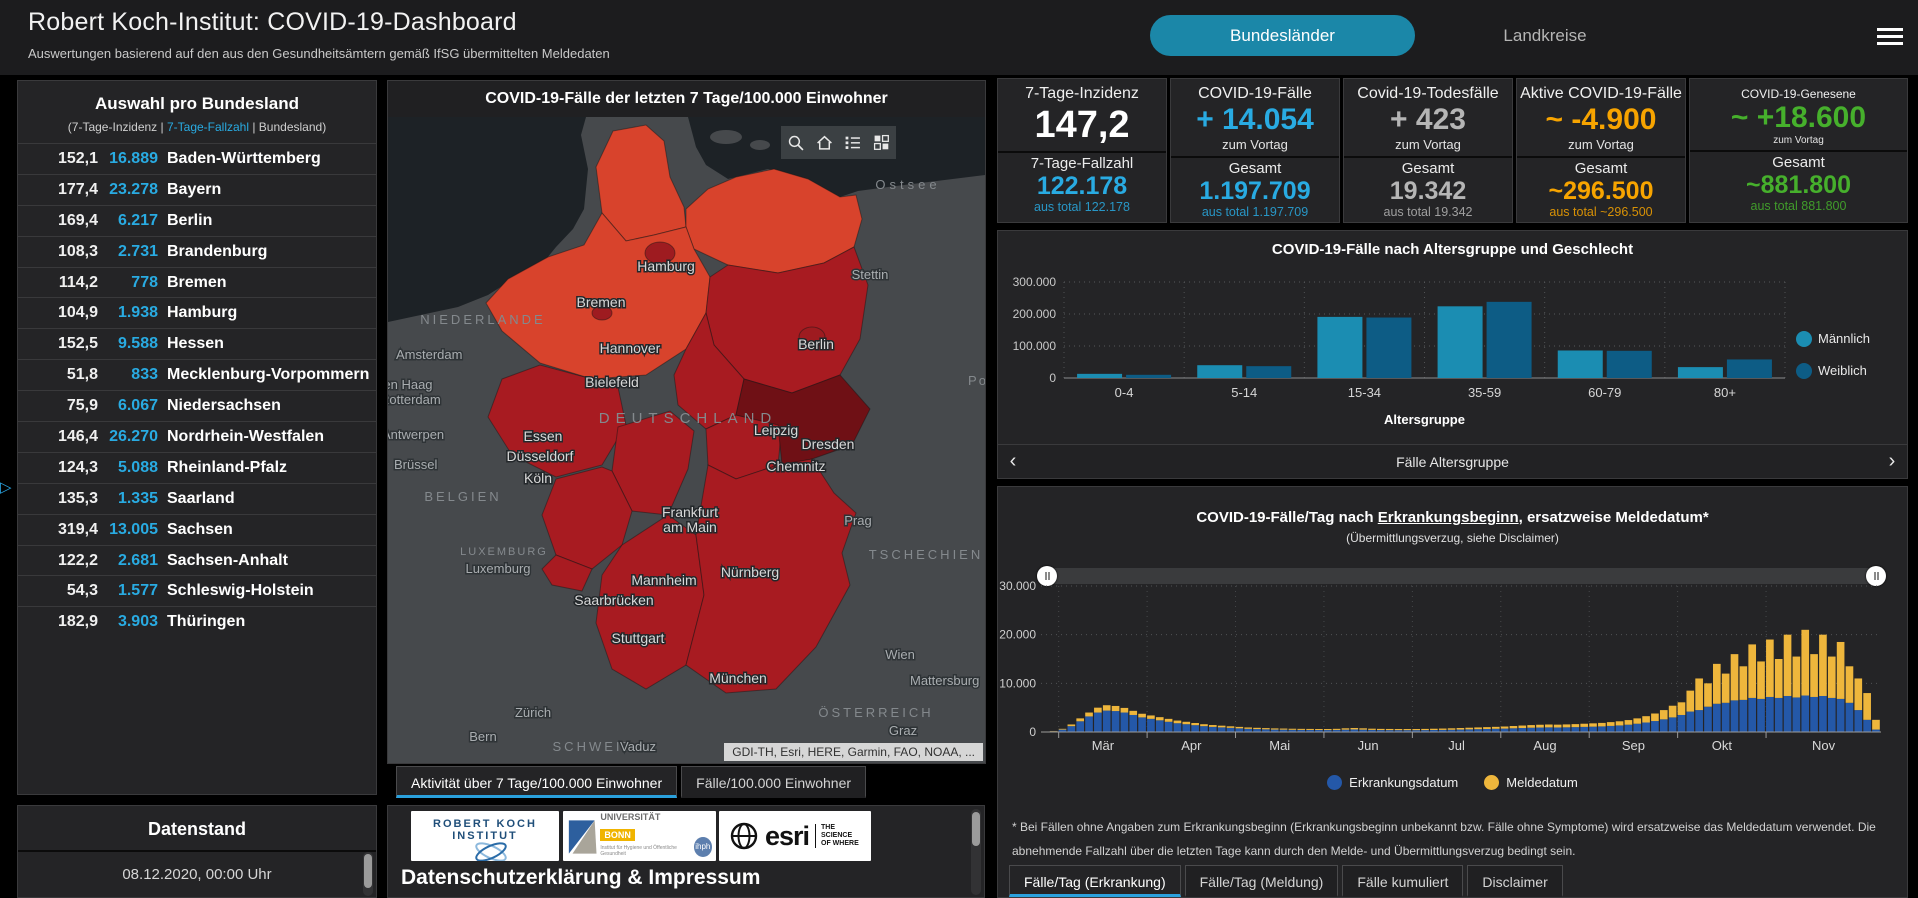  Describe the element at coordinates (580, 878) in the screenshot. I see `impressum-heading: Datenschutzerklärung & Impressum` at that location.